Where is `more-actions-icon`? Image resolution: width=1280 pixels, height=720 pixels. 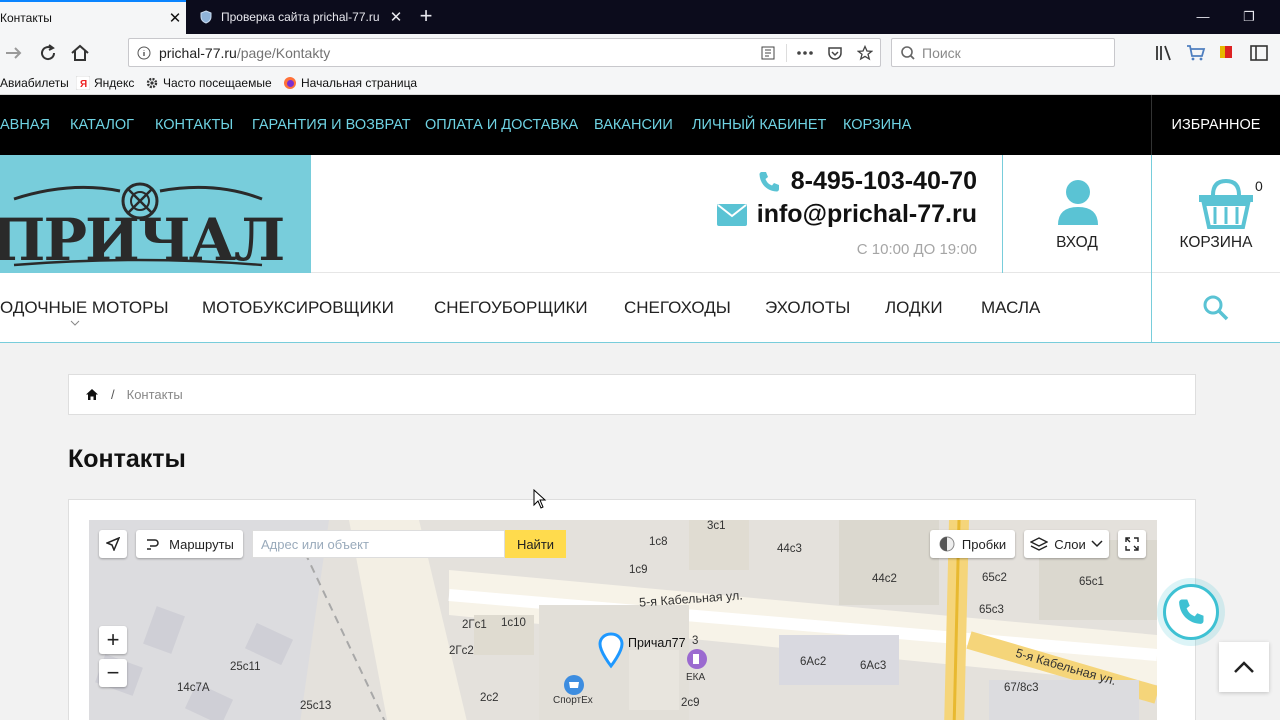
more-actions-icon is located at coordinates (805, 52).